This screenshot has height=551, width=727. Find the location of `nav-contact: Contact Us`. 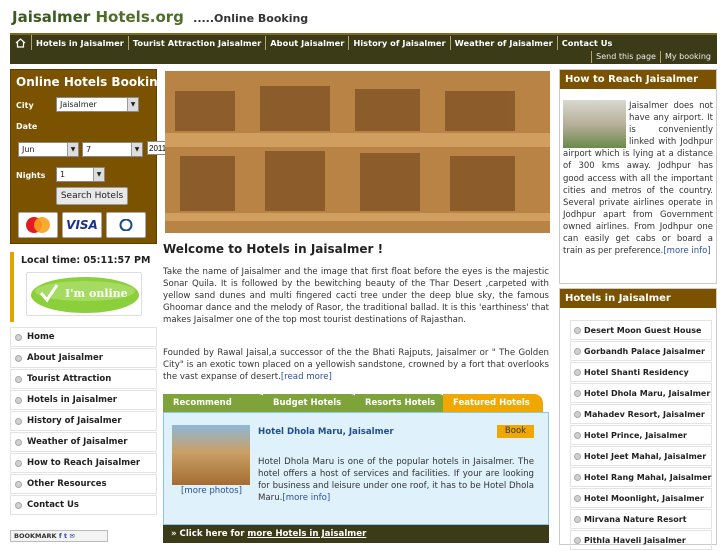

nav-contact: Contact Us is located at coordinates (587, 43).